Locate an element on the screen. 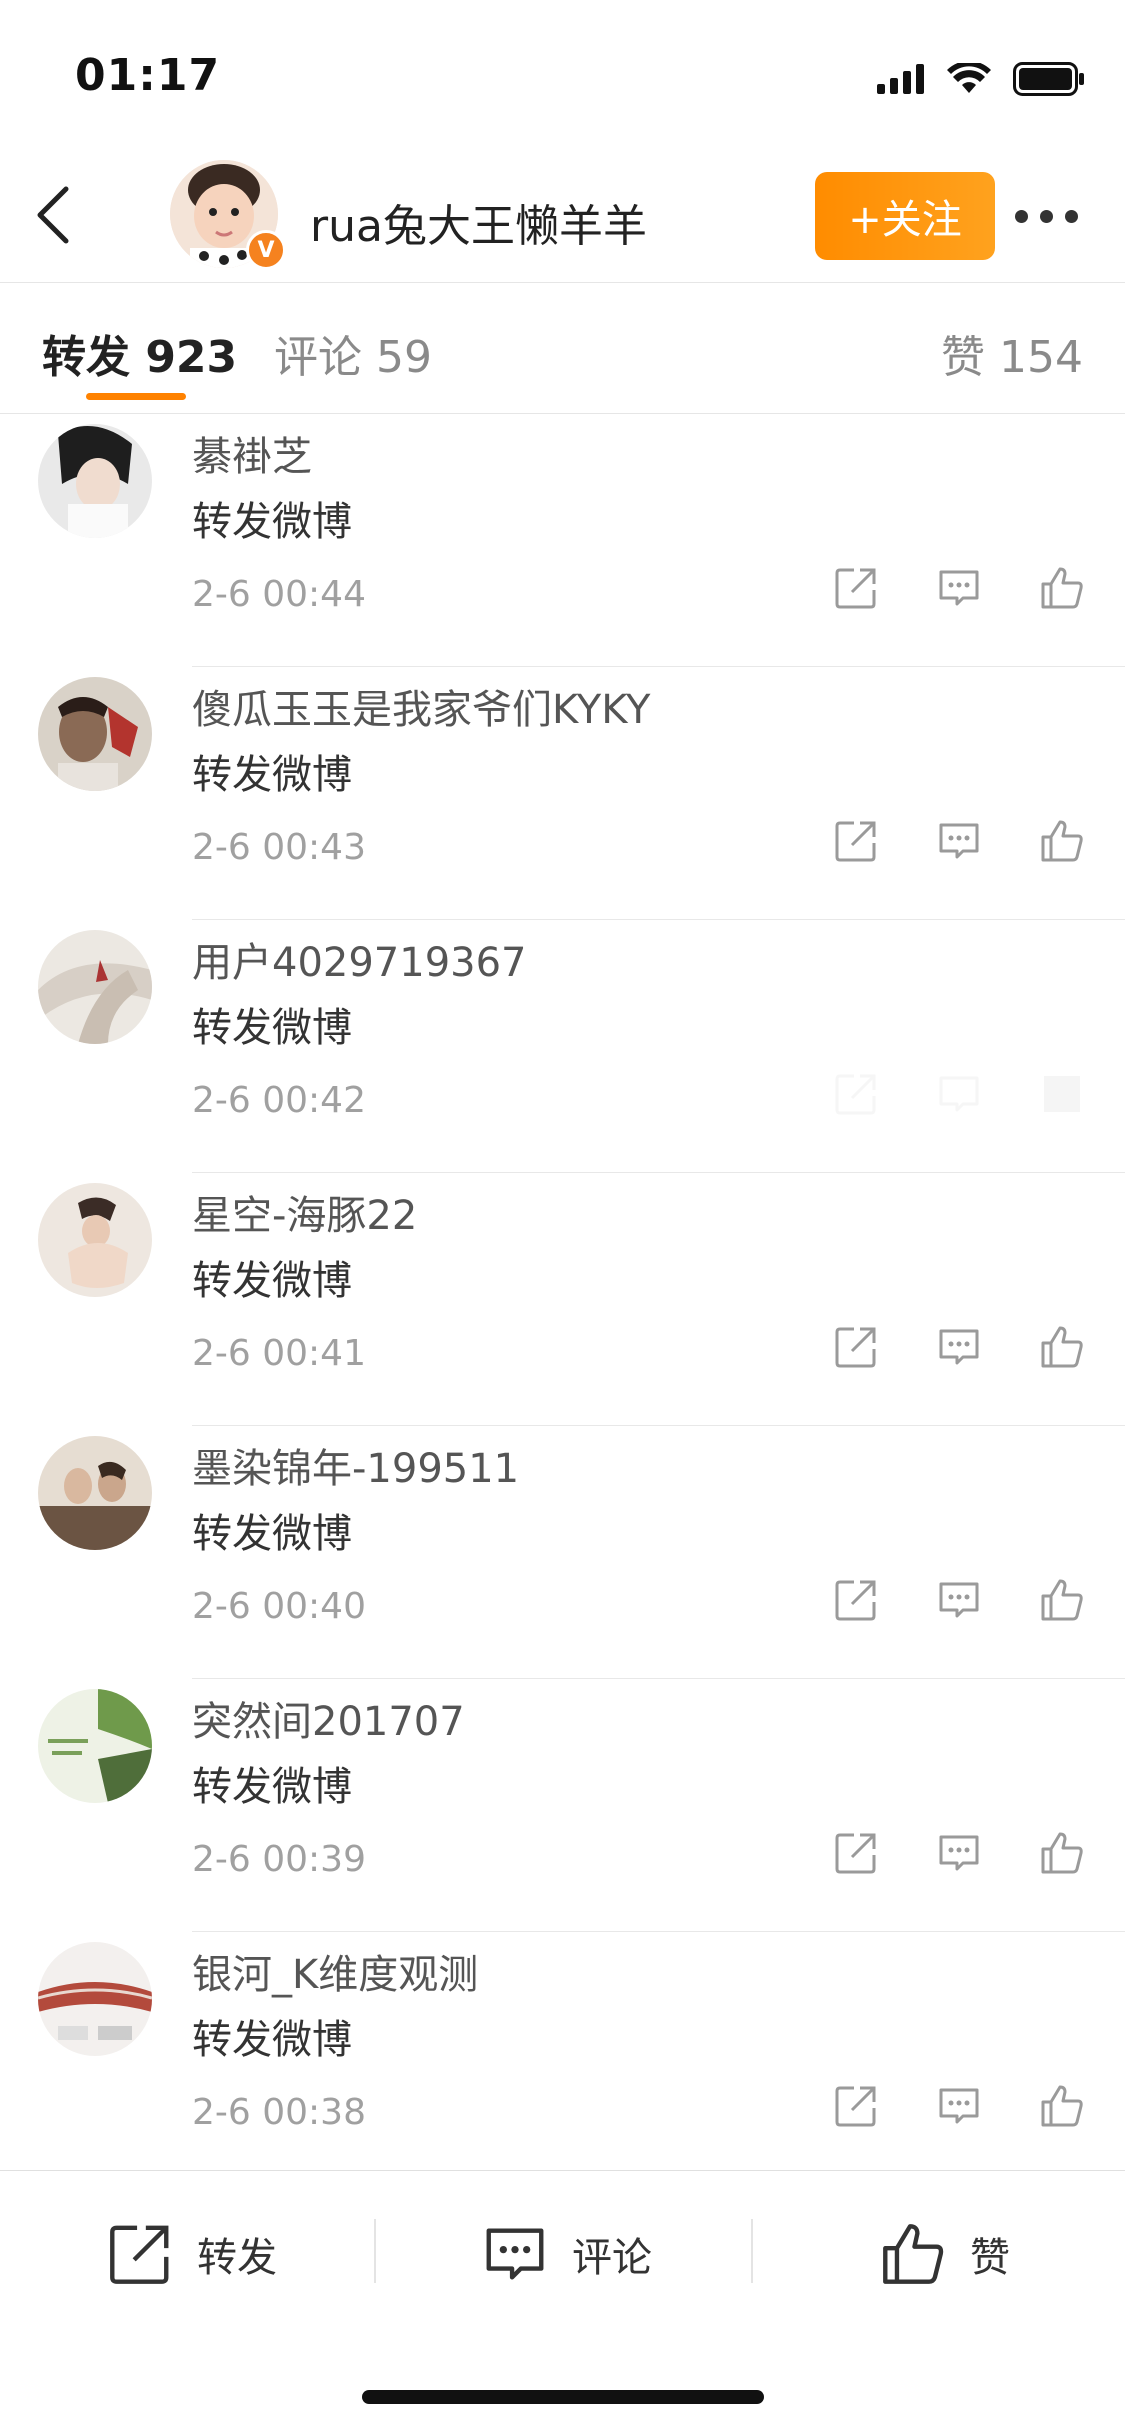 This screenshot has height=2436, width=1125. reposter-name: 墨染锦年-199511 is located at coordinates (355, 1465).